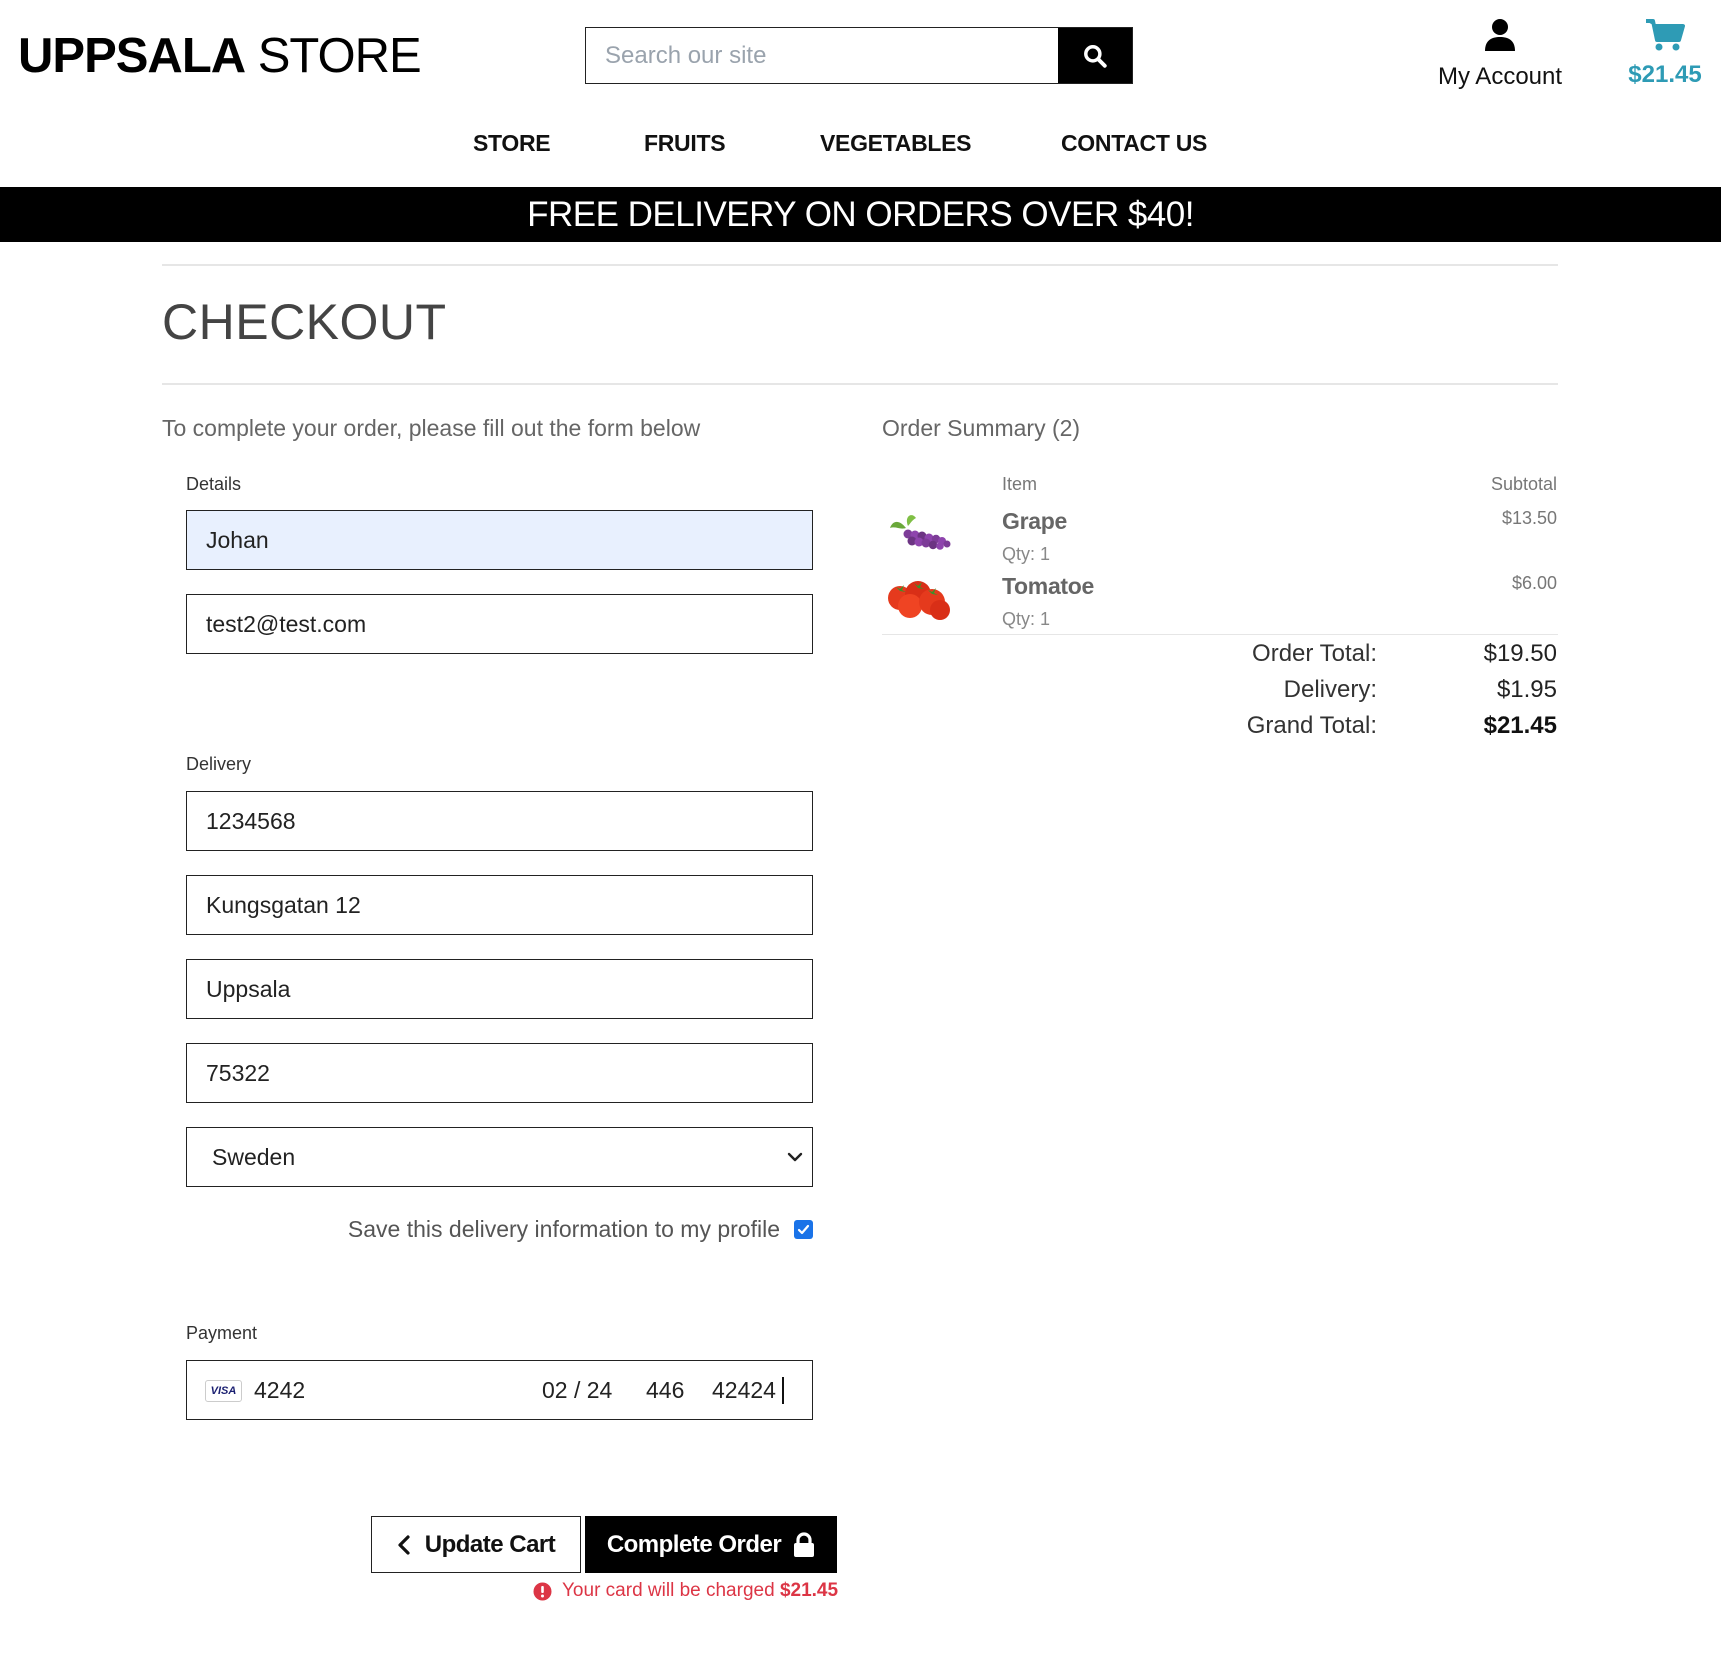  What do you see at coordinates (304, 322) in the screenshot?
I see `page-title: CHECKOUT` at bounding box center [304, 322].